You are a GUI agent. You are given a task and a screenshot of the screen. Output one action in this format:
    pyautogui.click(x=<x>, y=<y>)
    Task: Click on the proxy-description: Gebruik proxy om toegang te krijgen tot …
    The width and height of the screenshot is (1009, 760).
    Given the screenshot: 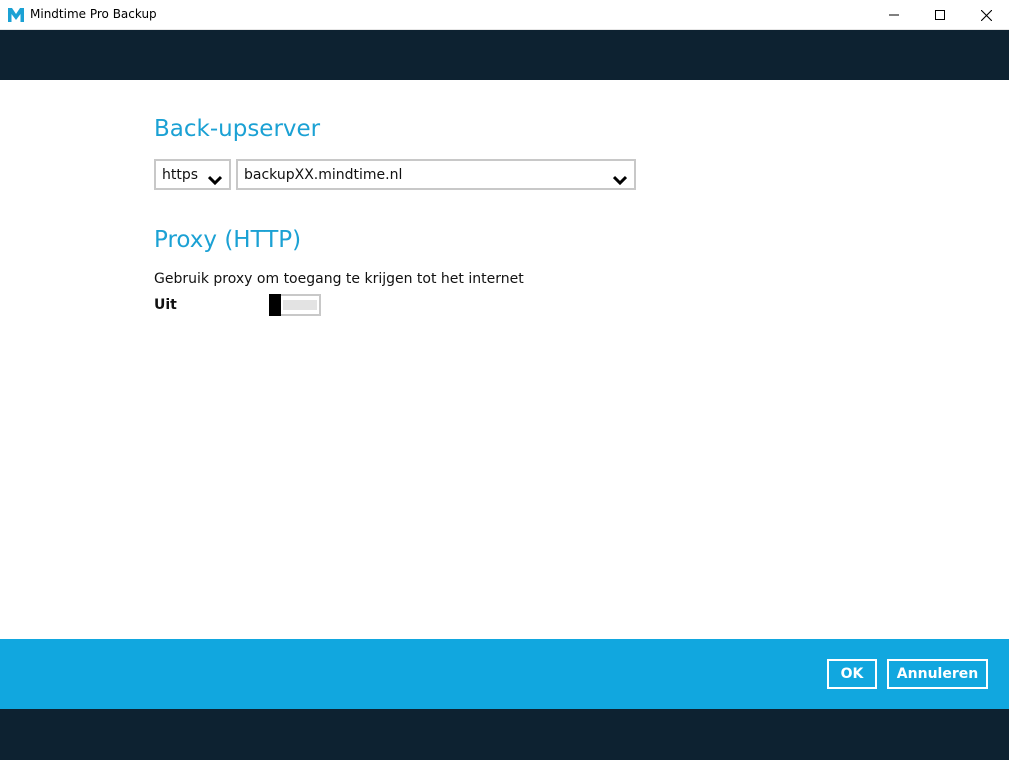 What is the action you would take?
    pyautogui.click(x=339, y=279)
    